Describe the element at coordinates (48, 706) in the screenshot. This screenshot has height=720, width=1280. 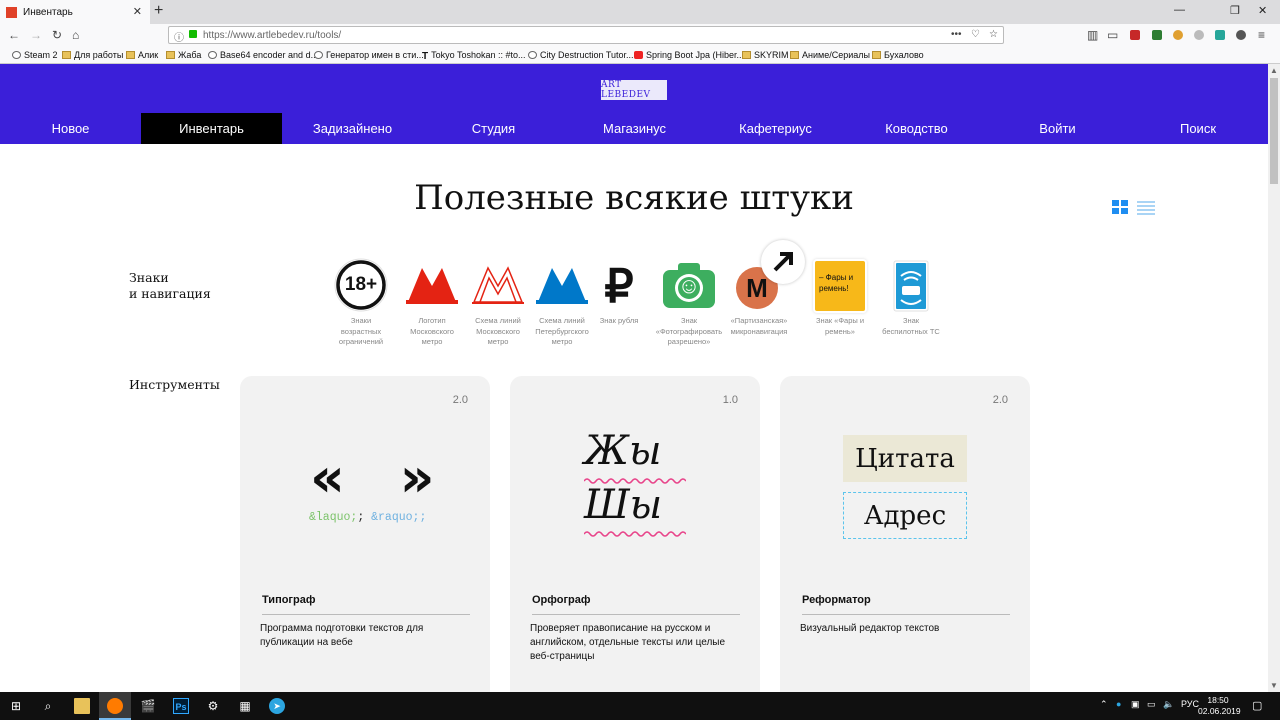
I see `search-icon: ⌕` at that location.